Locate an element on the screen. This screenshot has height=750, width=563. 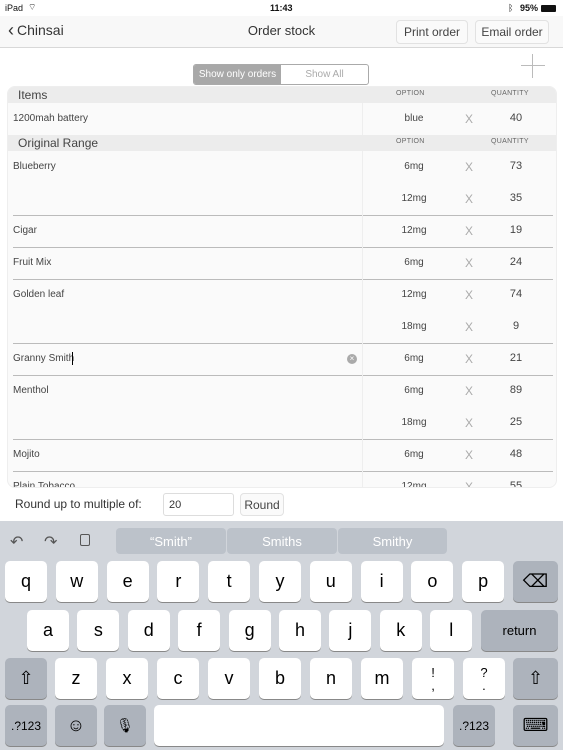
key-e: e is located at coordinates (127, 581).